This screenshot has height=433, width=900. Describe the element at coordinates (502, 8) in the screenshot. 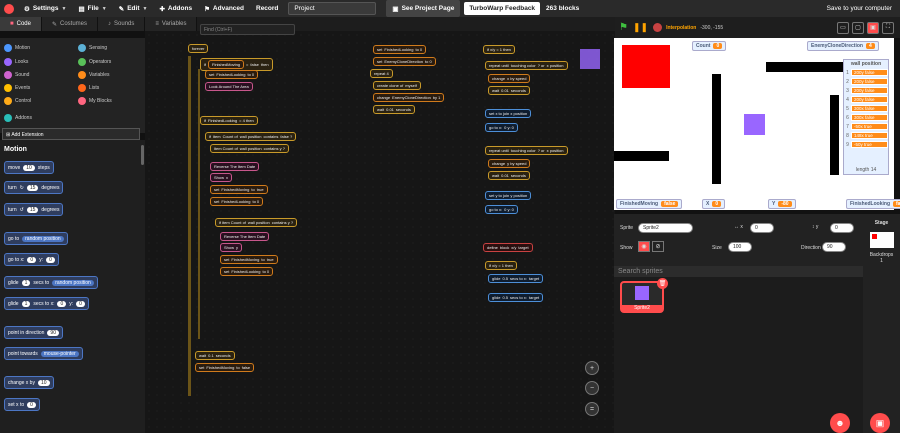

I see `feedback-button: TurboWarp Feedback` at that location.